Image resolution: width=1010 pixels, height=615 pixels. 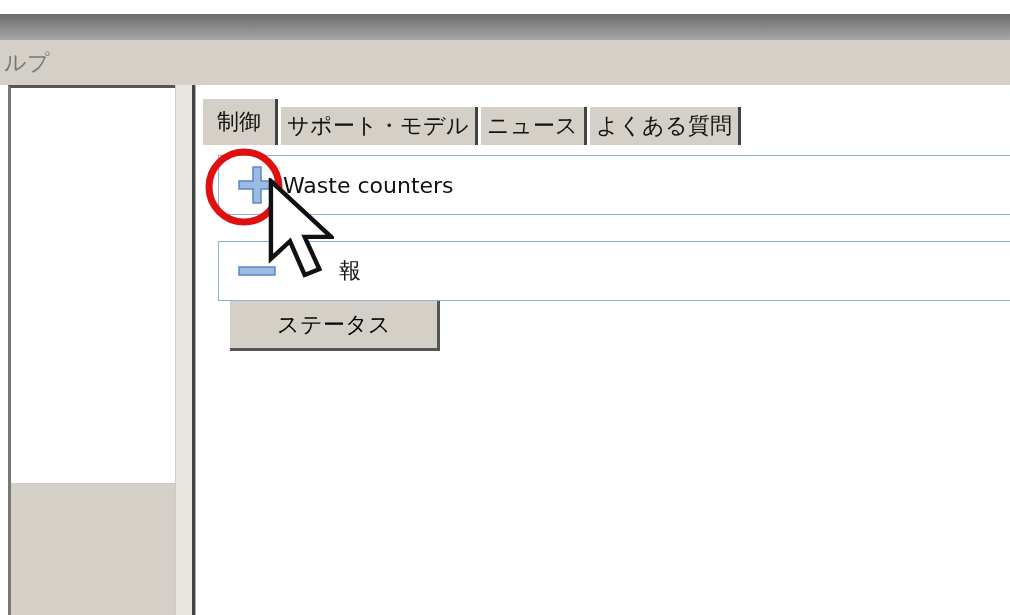 I want to click on section-header: 報, so click(x=614, y=271).